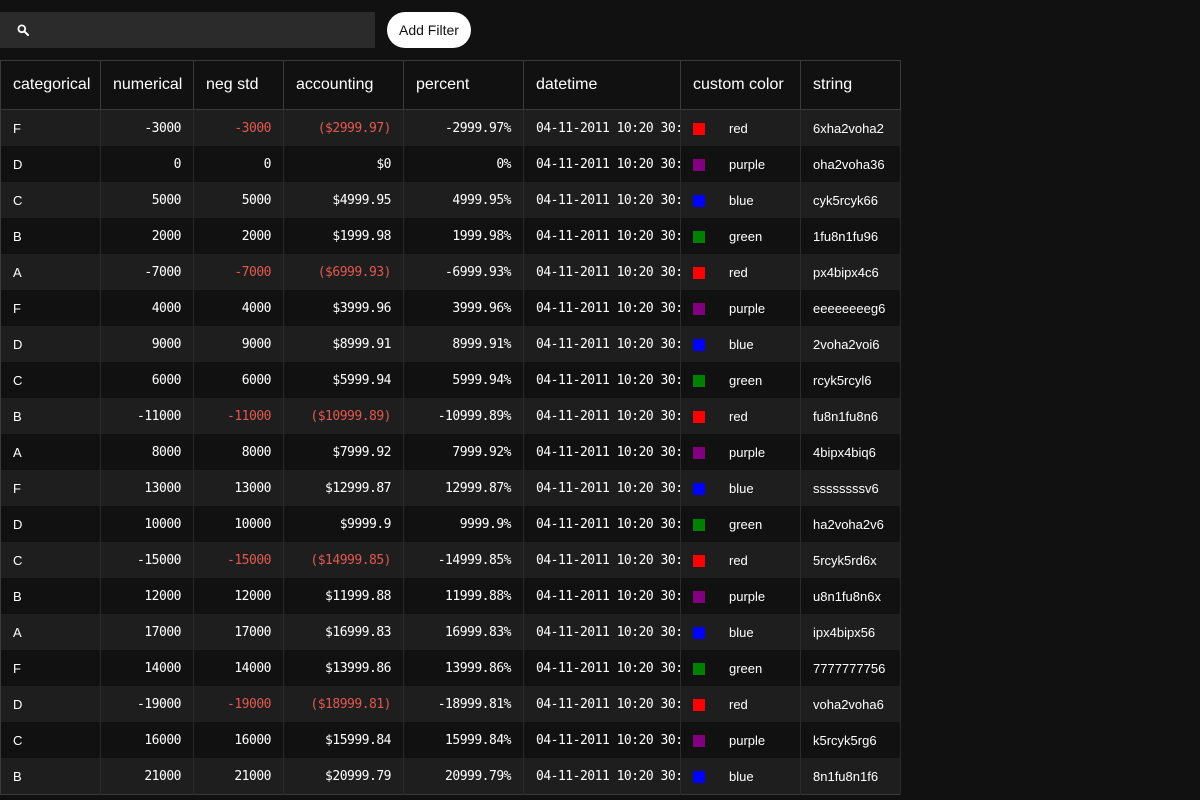 The height and width of the screenshot is (800, 1200). What do you see at coordinates (740, 416) in the screenshot?
I see `cell-custom-color: red` at bounding box center [740, 416].